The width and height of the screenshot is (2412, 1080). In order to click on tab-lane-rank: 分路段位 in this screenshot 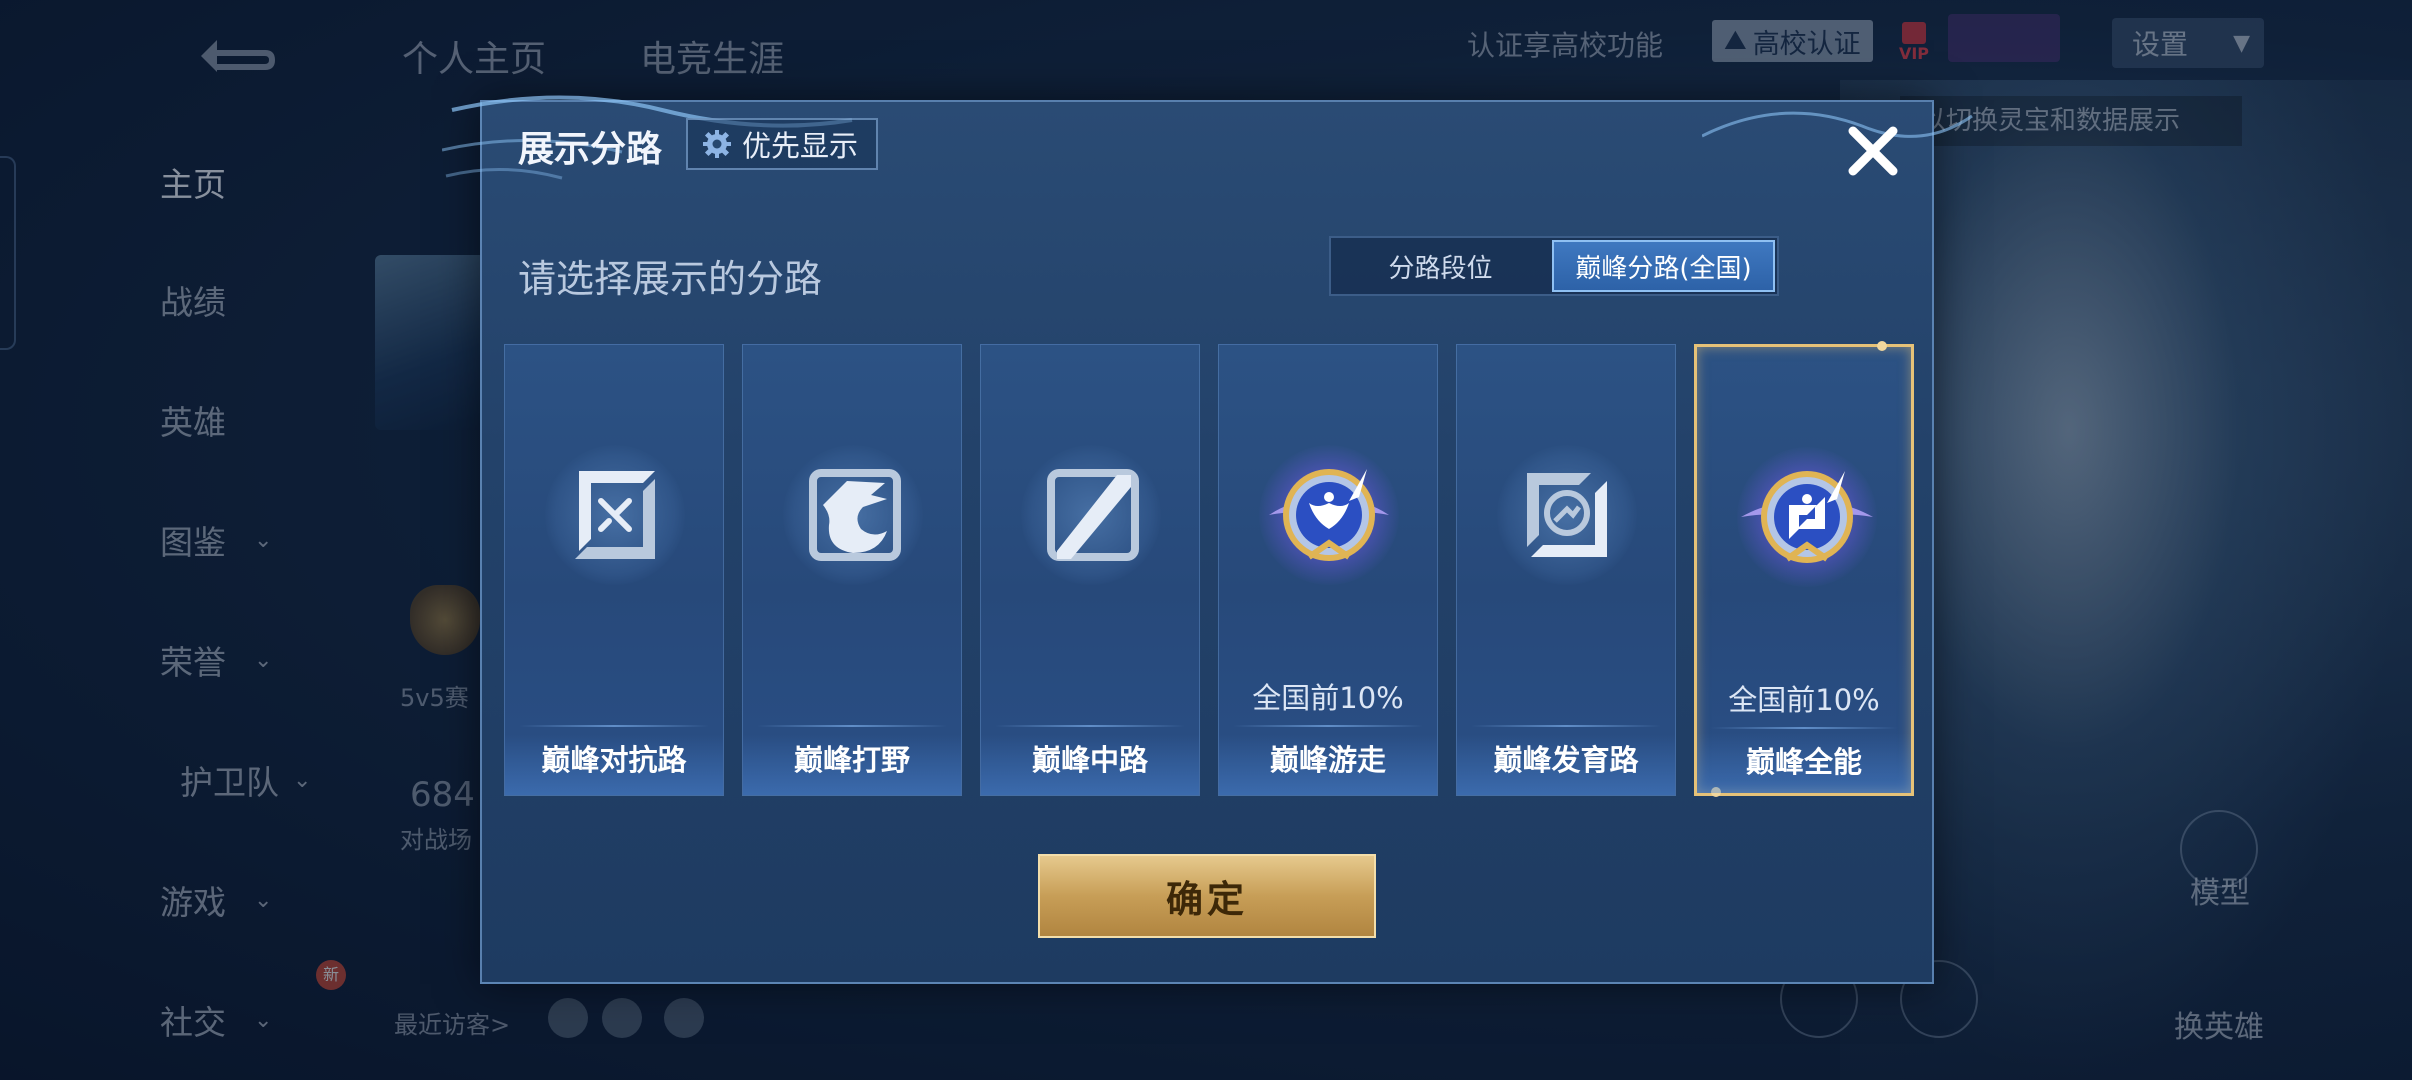, I will do `click(1440, 266)`.